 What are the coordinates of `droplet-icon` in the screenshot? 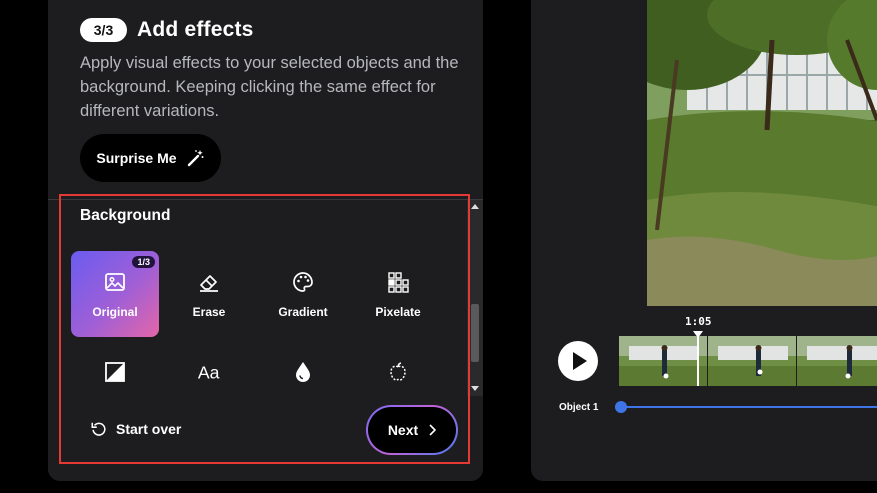 It's located at (303, 372).